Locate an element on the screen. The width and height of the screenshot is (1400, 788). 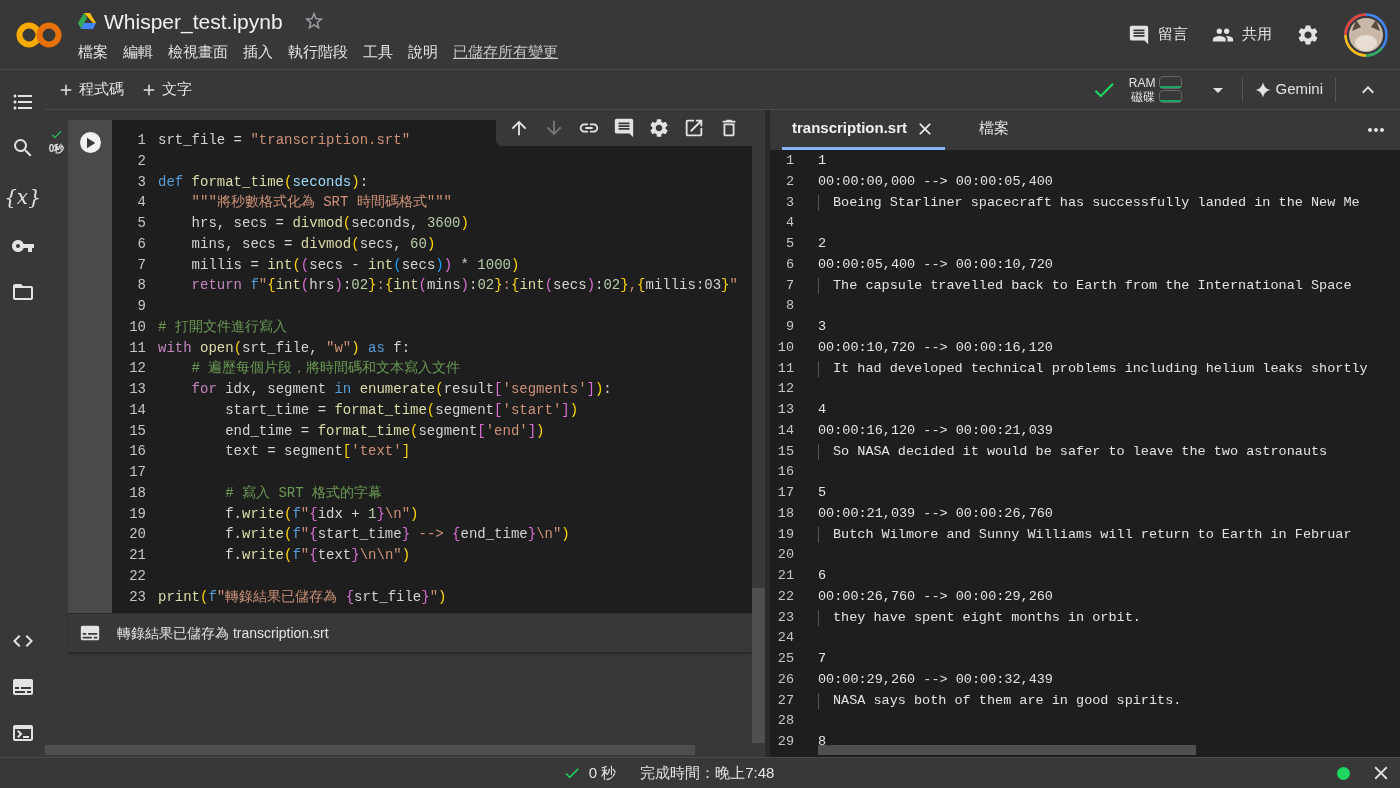
menu-item: 說明 is located at coordinates (423, 52).